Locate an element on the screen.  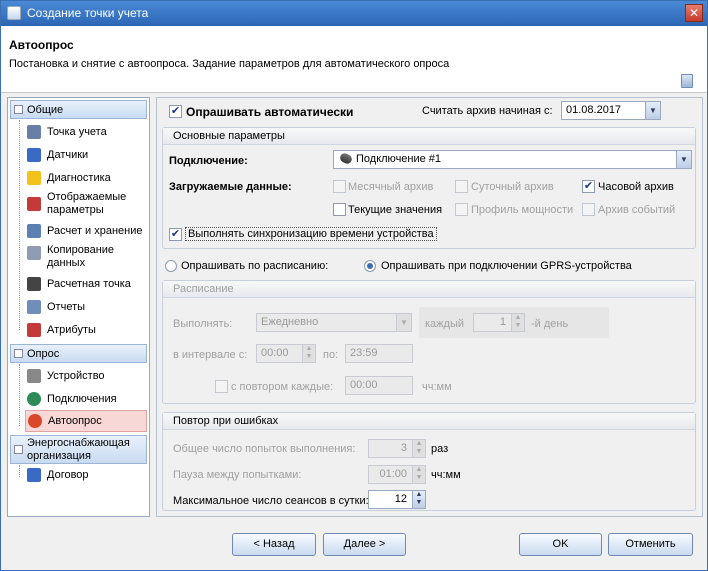
loaded-data-label: Загружаемые данные: is located at coordinates (230, 187).